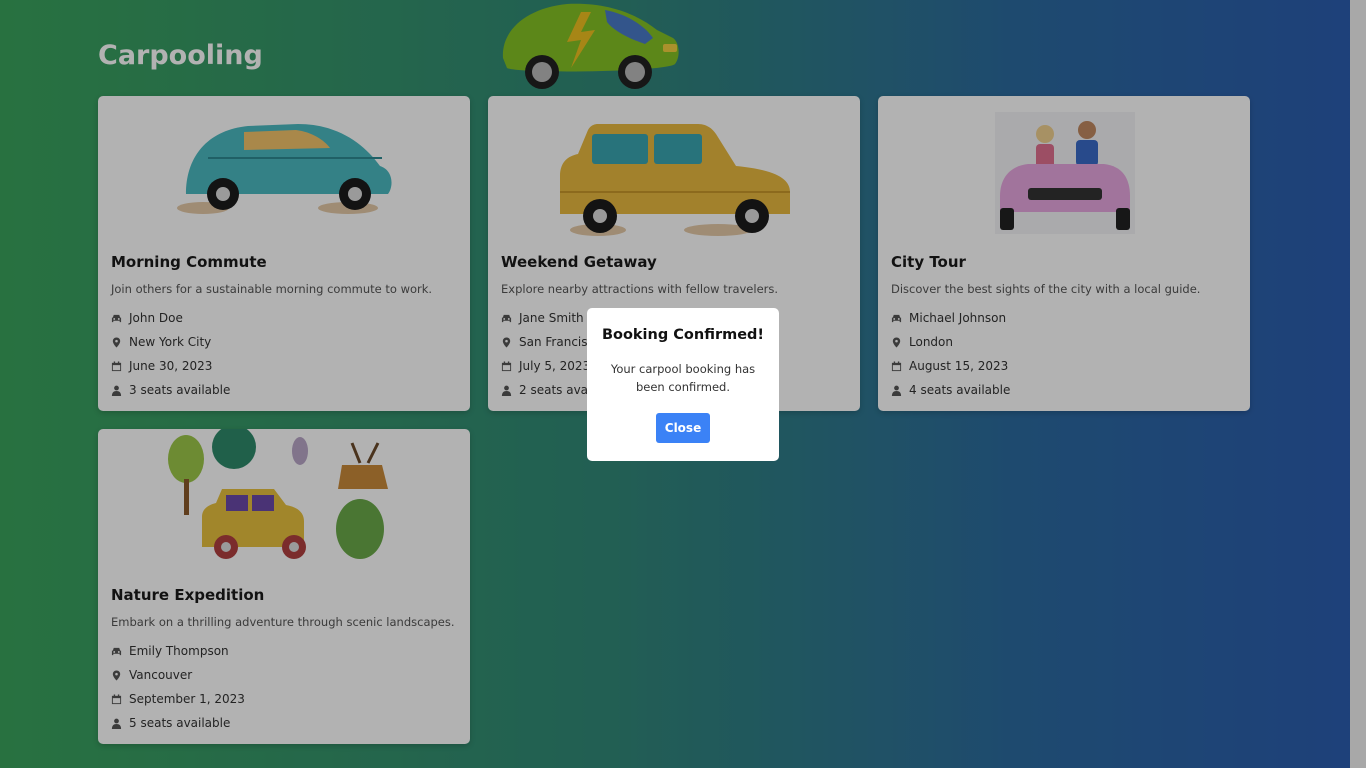  What do you see at coordinates (683, 428) in the screenshot?
I see `close-button: Close` at bounding box center [683, 428].